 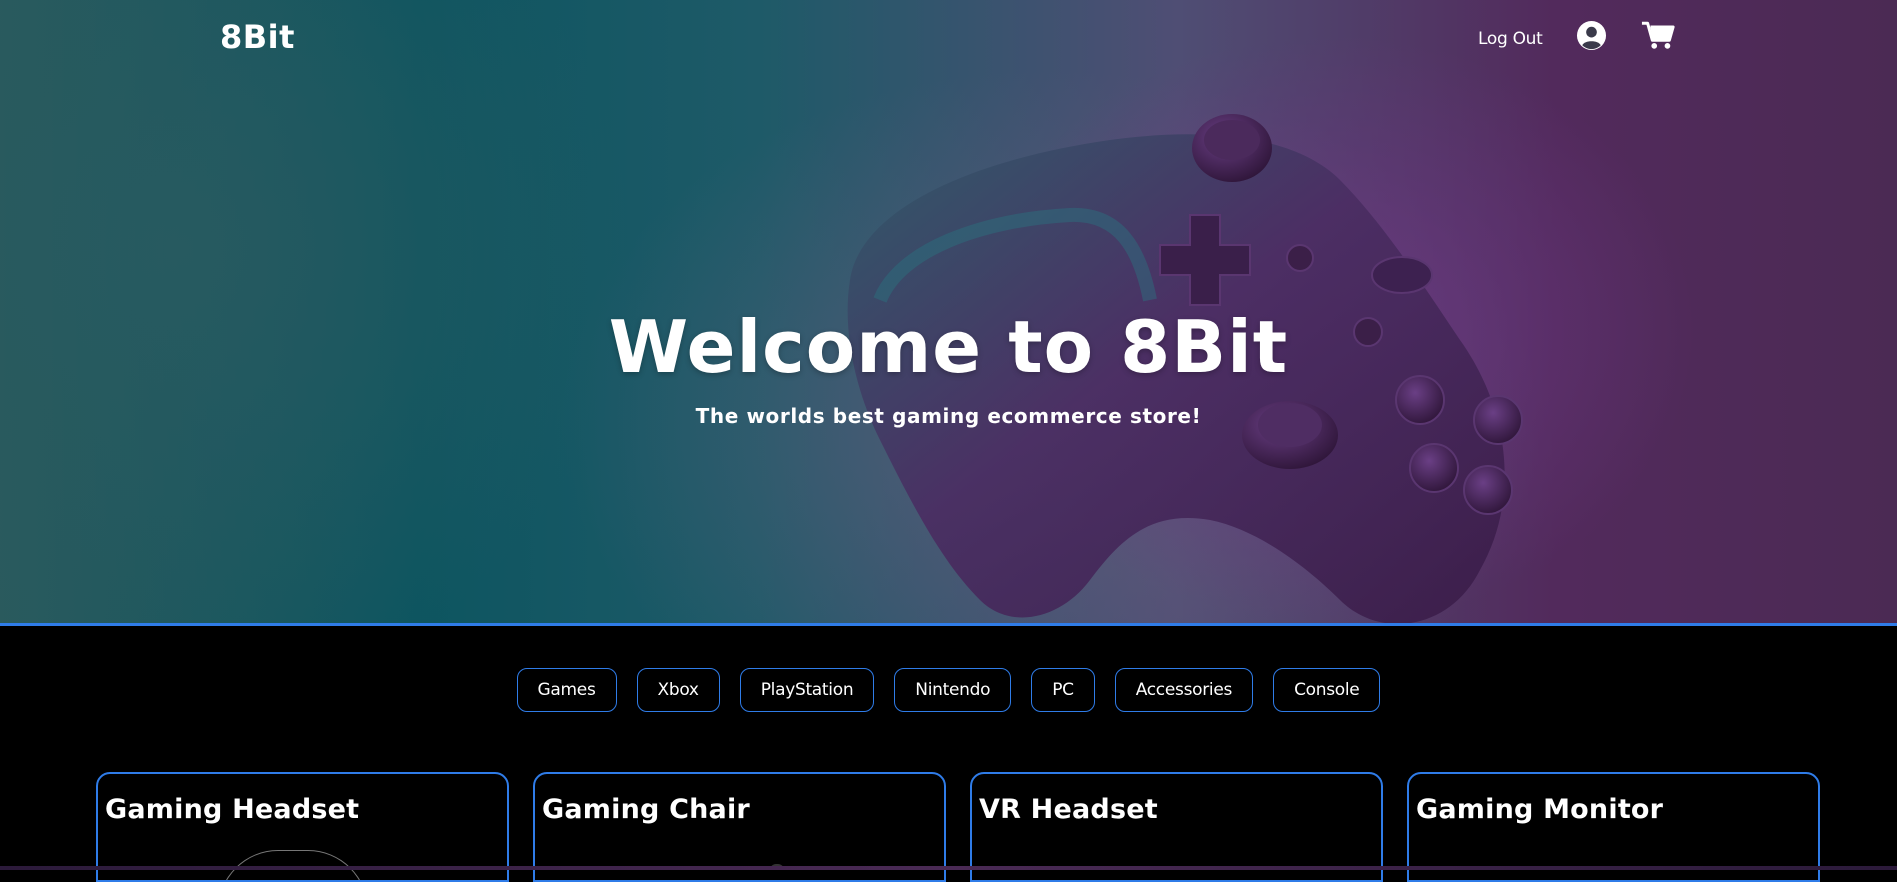 I want to click on category-console-button: Console, so click(x=1327, y=690).